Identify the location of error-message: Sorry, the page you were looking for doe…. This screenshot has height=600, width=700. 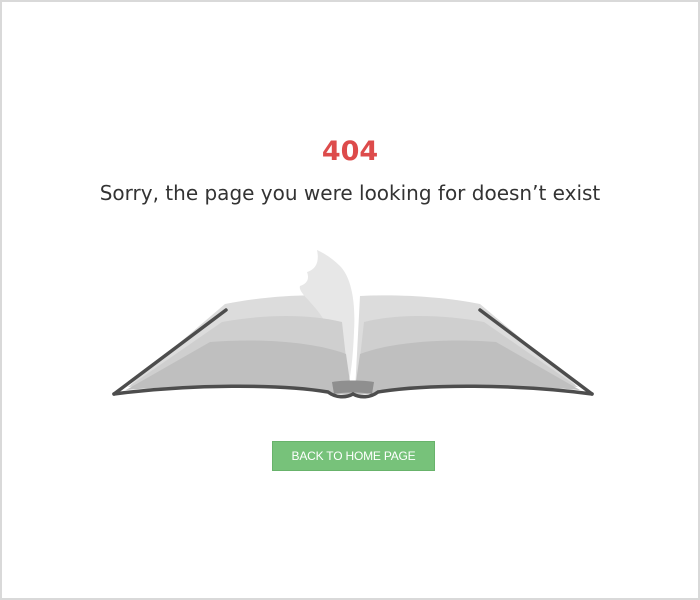
(350, 193).